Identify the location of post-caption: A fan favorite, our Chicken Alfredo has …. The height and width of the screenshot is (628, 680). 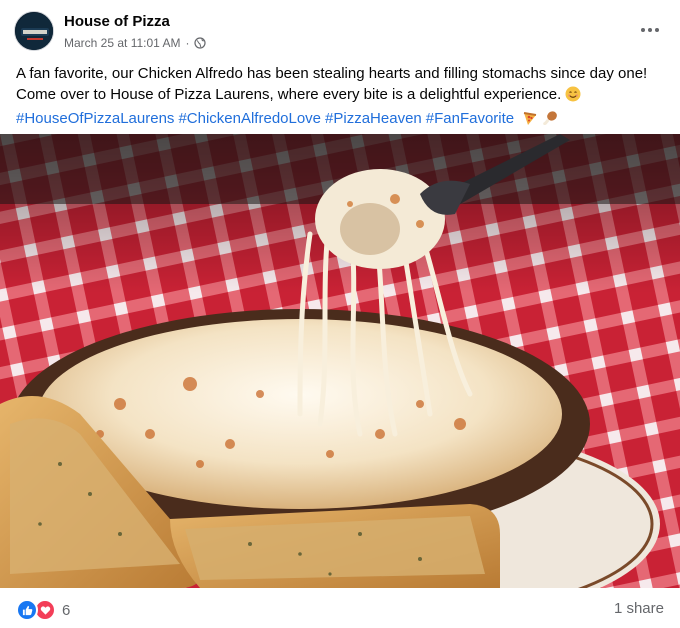
(341, 97).